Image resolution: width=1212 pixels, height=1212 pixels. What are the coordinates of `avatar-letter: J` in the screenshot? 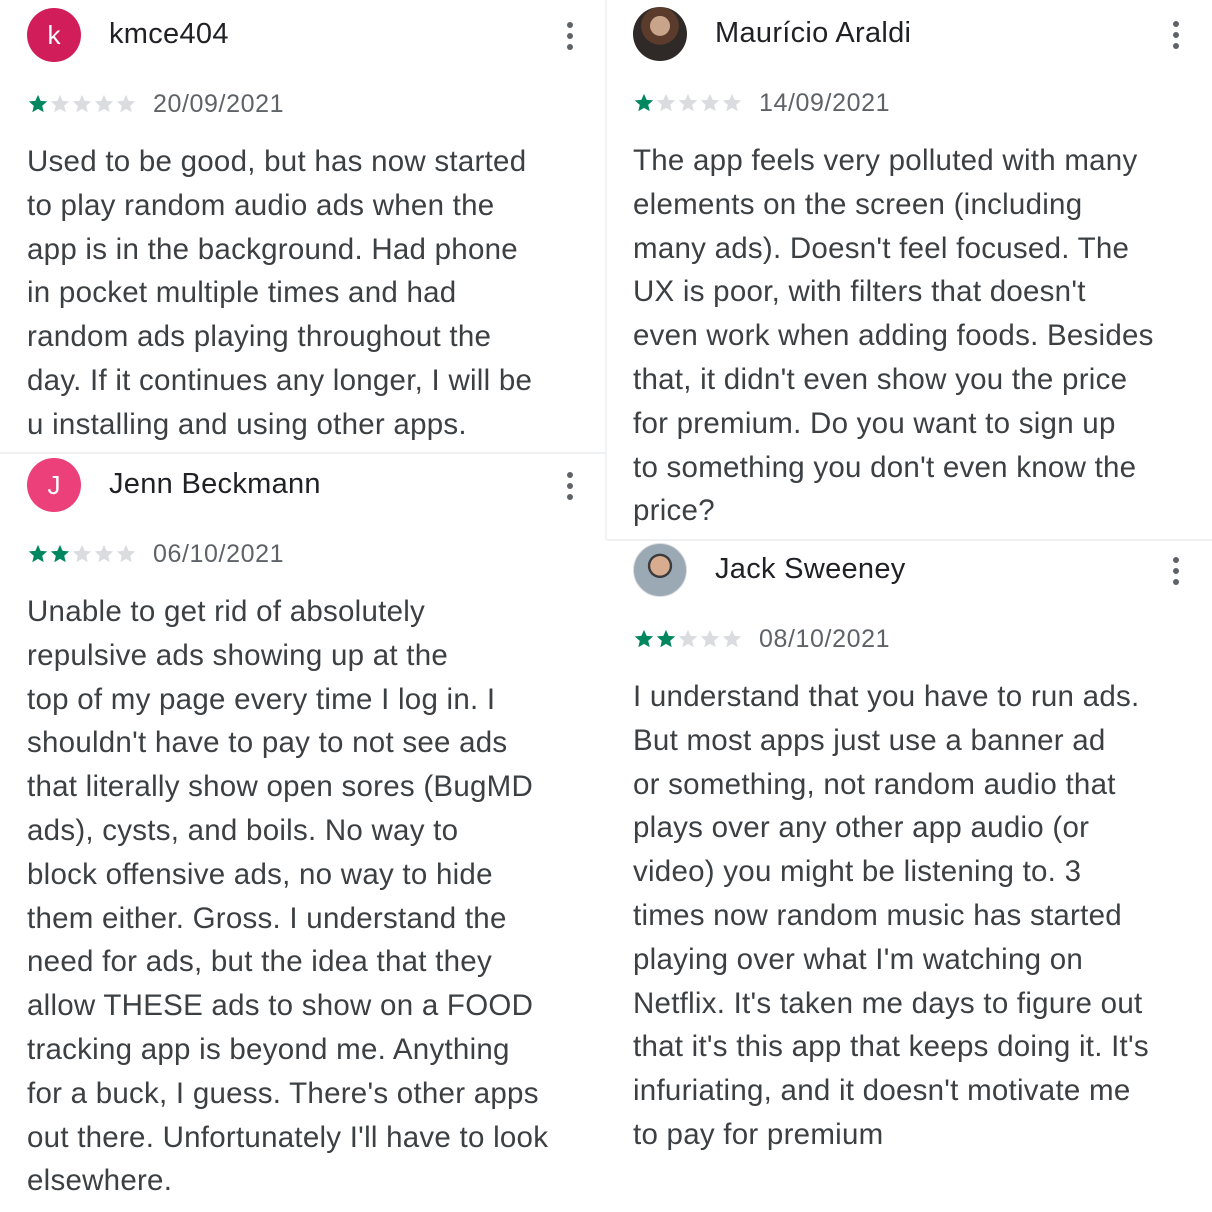 It's located at (54, 484).